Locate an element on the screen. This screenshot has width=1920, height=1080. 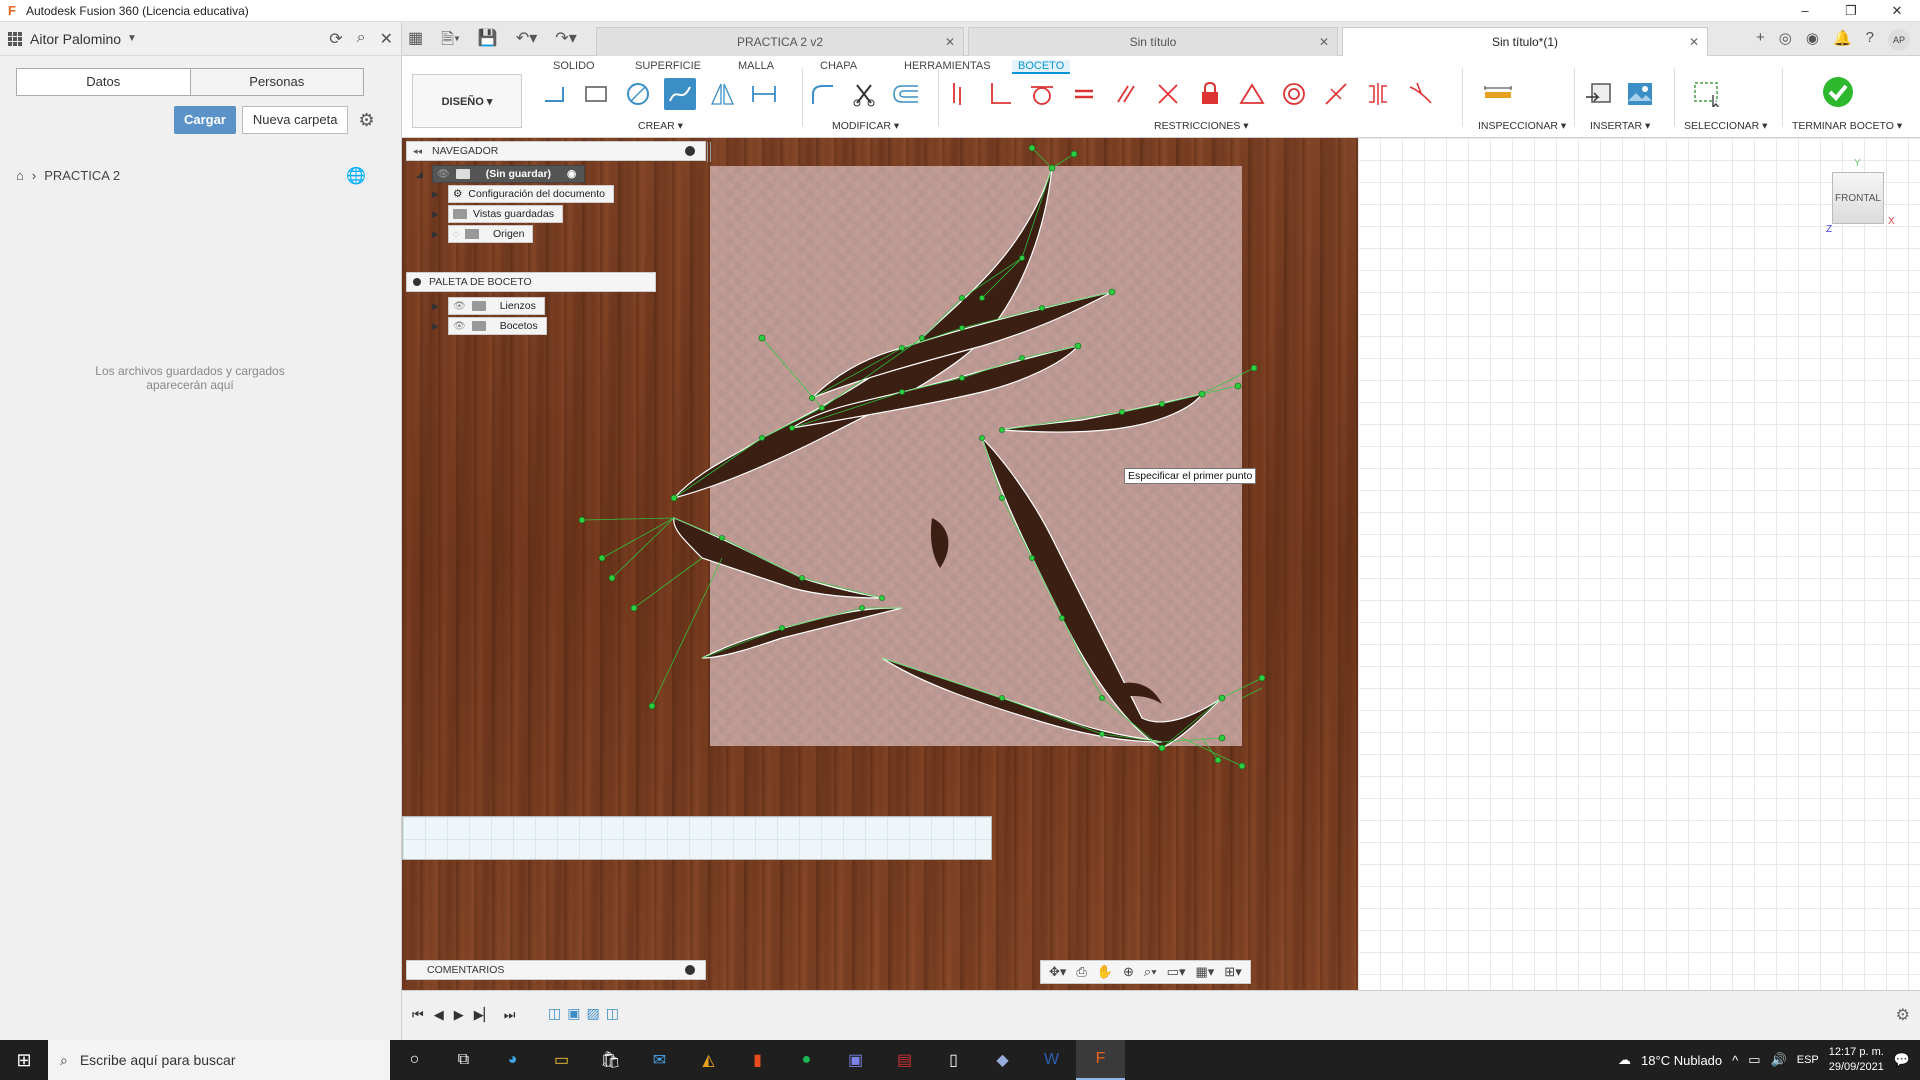
sketch-palette-header: PALETA DE BOCETO is located at coordinates (531, 282).